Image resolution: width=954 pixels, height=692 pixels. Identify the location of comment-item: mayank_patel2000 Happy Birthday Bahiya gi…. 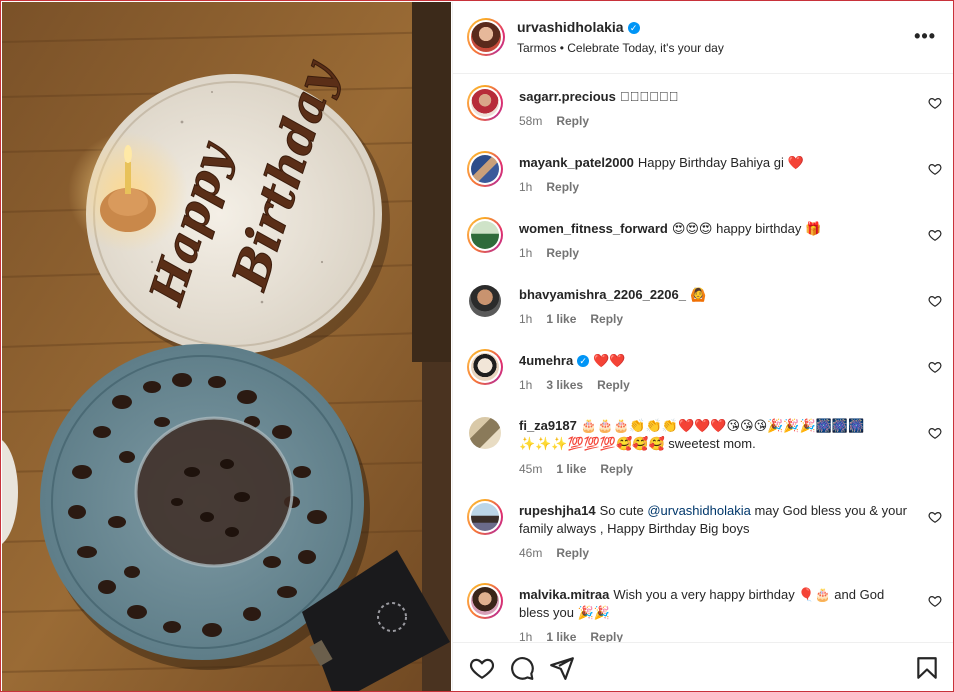
(703, 181).